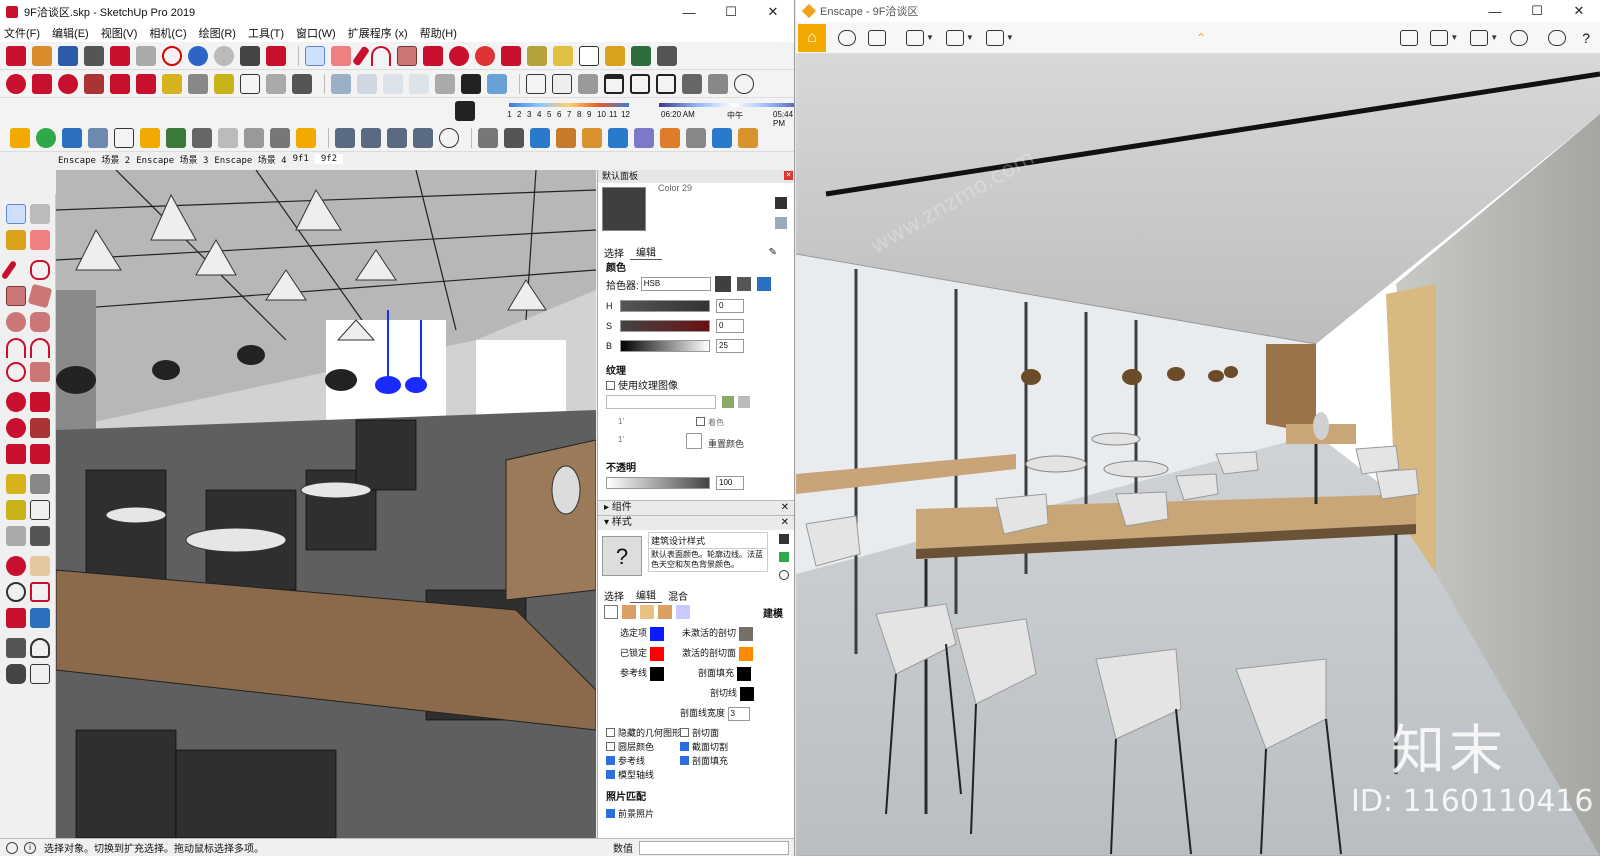 The width and height of the screenshot is (1600, 856). I want to click on dimension-left-icon, so click(40, 484).